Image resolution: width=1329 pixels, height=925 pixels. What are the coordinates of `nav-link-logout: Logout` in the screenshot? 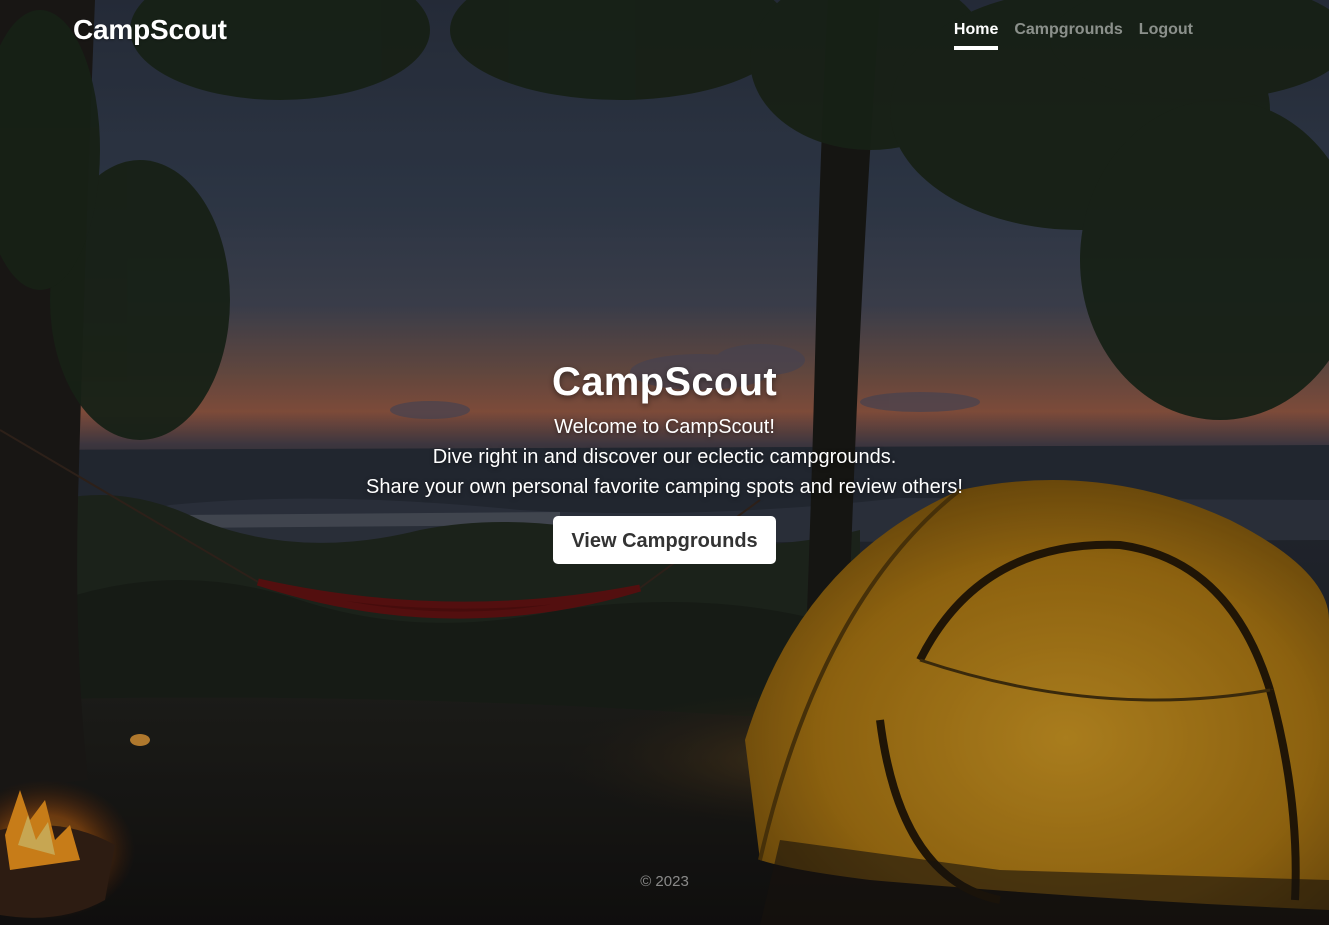 It's located at (1166, 35).